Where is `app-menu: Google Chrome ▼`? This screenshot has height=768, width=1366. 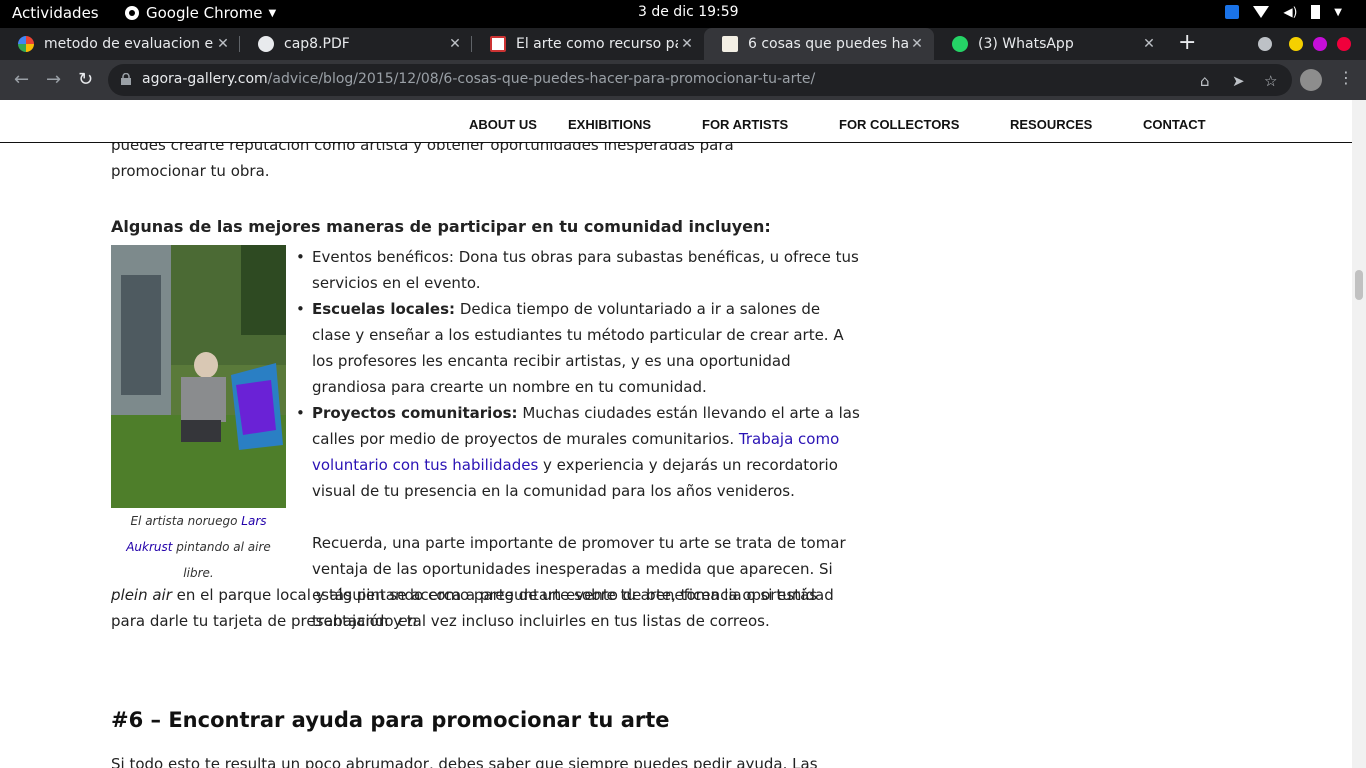
app-menu: Google Chrome ▼ is located at coordinates (200, 13).